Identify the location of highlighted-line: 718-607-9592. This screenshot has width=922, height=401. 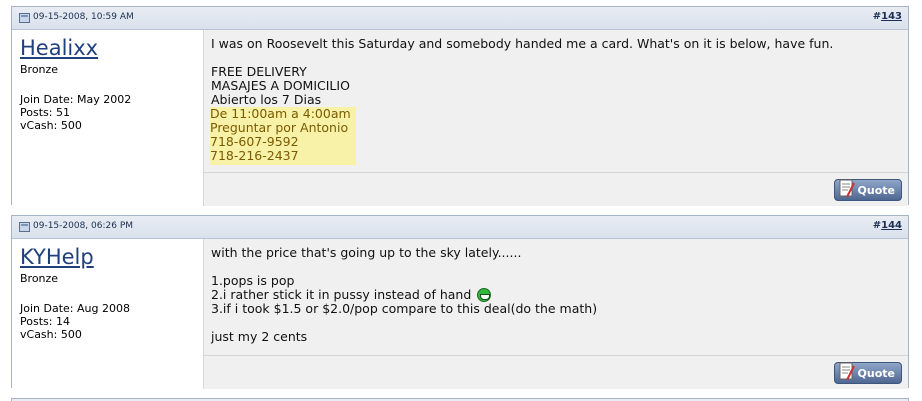
(254, 141).